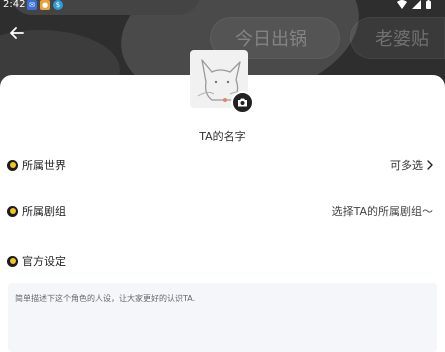  I want to click on setting-label: 官方设定, so click(44, 261).